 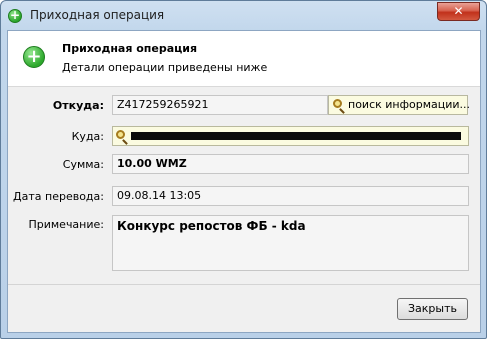 What do you see at coordinates (97, 15) in the screenshot?
I see `window-title: Приходная операция` at bounding box center [97, 15].